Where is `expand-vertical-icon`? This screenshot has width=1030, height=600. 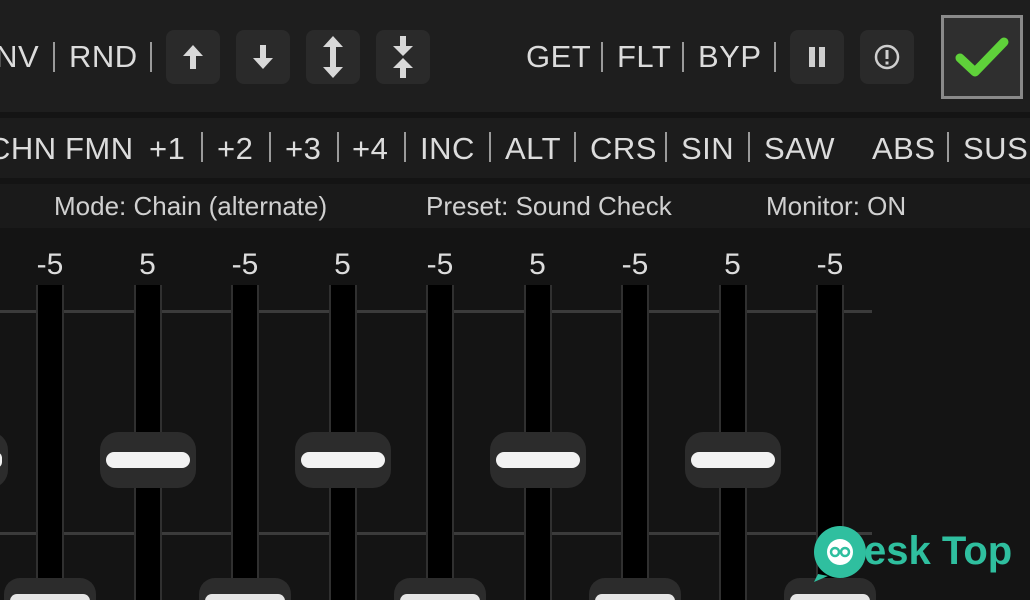 expand-vertical-icon is located at coordinates (333, 57).